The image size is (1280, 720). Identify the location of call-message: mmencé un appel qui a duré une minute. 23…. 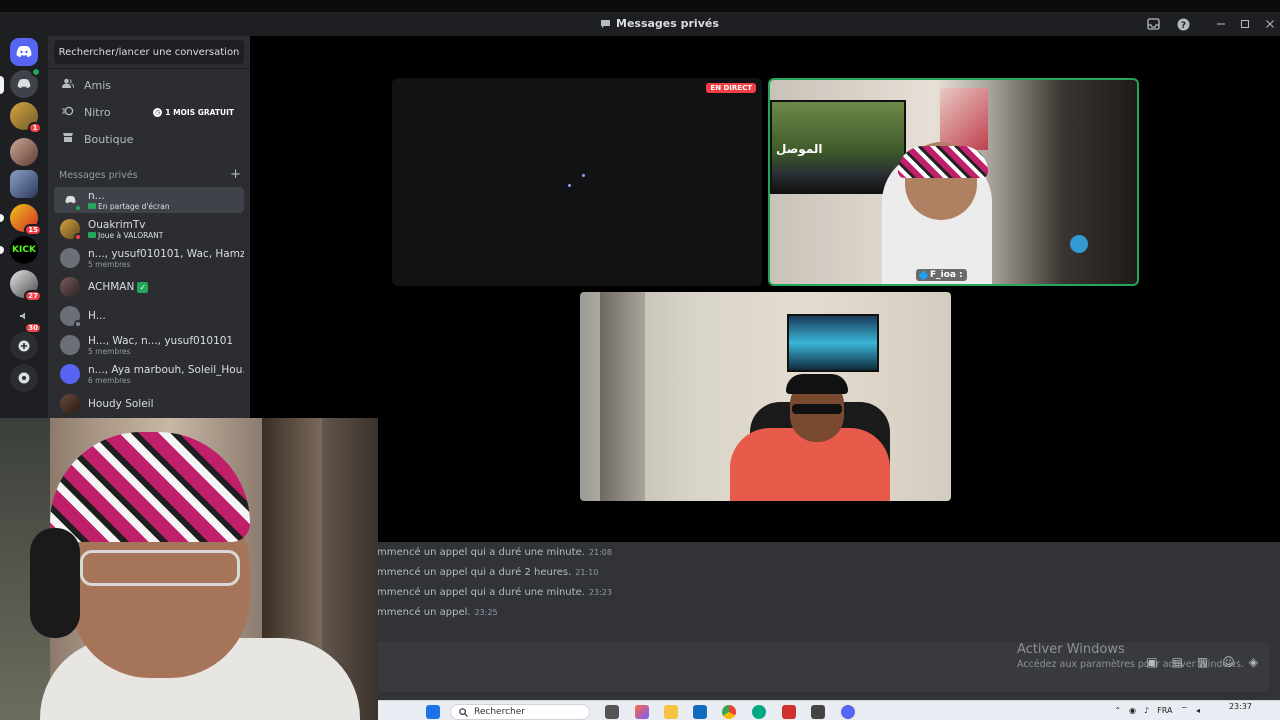
(494, 592).